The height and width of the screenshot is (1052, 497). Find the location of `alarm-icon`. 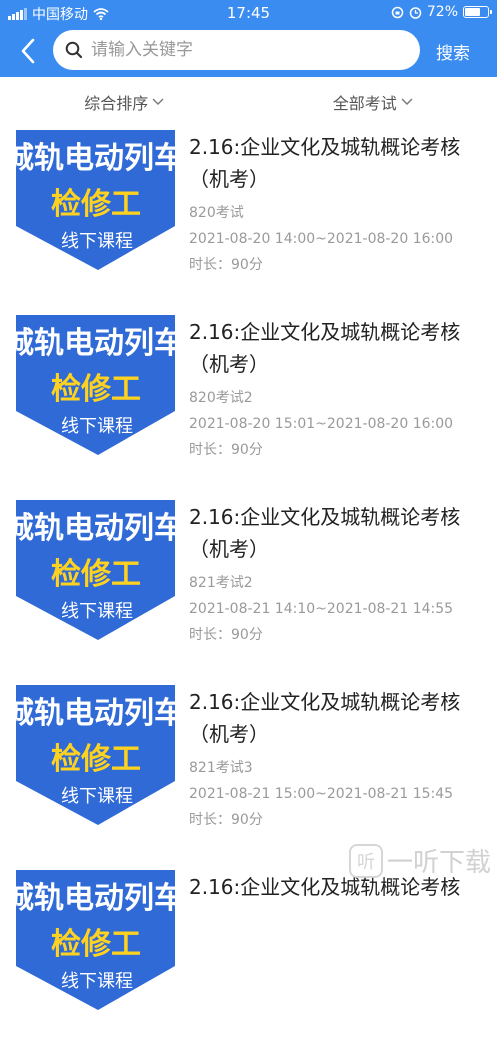

alarm-icon is located at coordinates (415, 12).